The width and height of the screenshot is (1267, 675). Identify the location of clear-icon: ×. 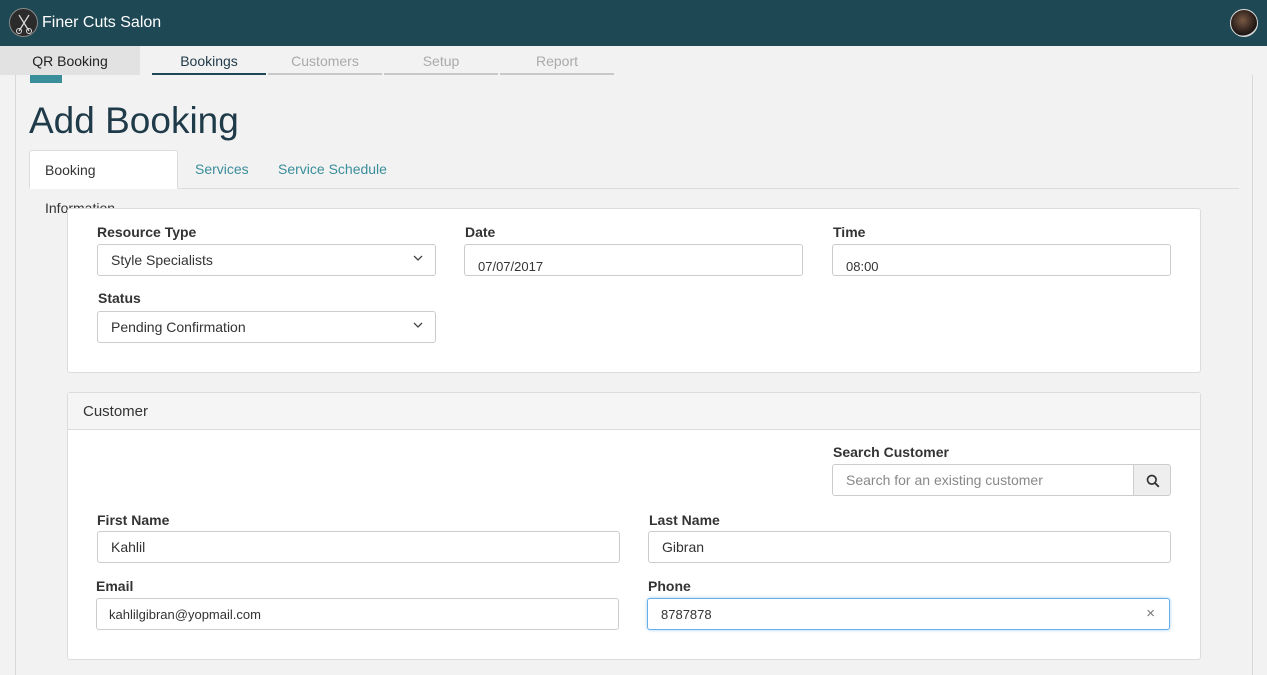
(1150, 614).